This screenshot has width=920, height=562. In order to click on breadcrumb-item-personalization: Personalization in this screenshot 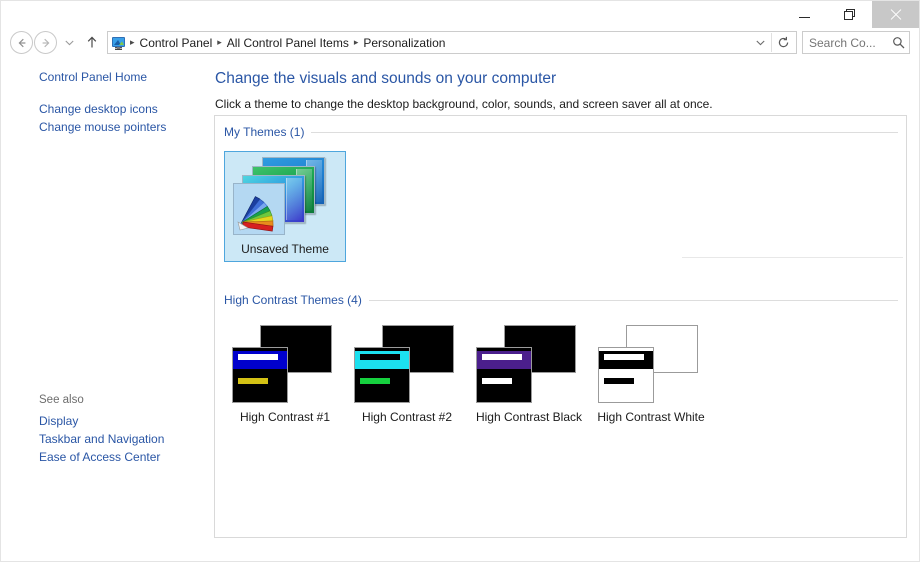, I will do `click(404, 43)`.